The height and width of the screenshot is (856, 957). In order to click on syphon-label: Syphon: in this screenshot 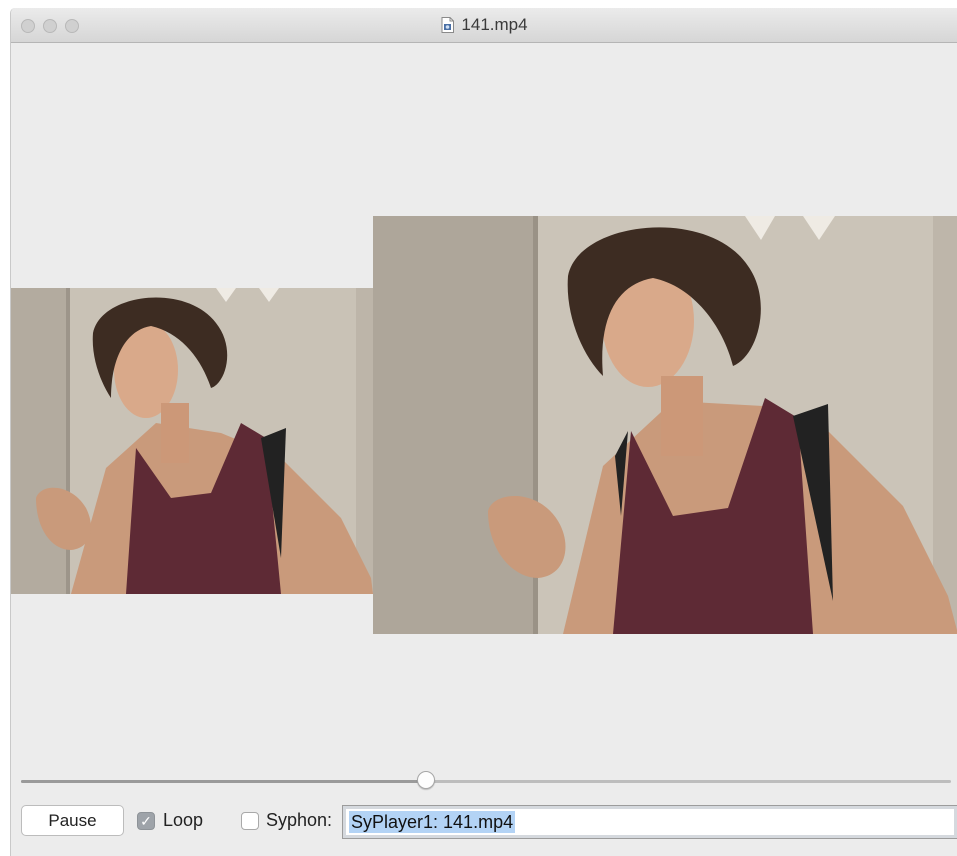, I will do `click(299, 820)`.